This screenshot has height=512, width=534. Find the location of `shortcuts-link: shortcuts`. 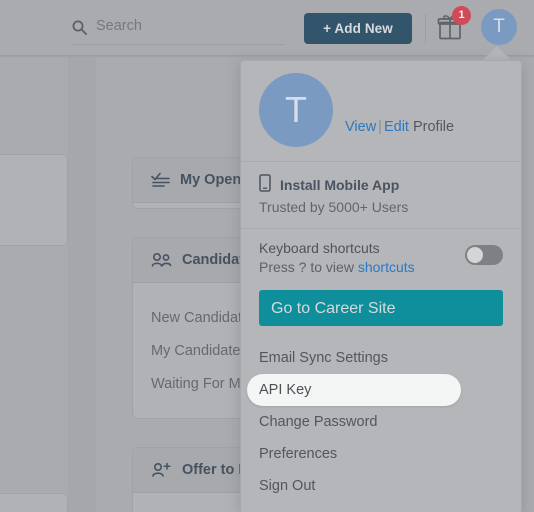

shortcuts-link: shortcuts is located at coordinates (386, 267).